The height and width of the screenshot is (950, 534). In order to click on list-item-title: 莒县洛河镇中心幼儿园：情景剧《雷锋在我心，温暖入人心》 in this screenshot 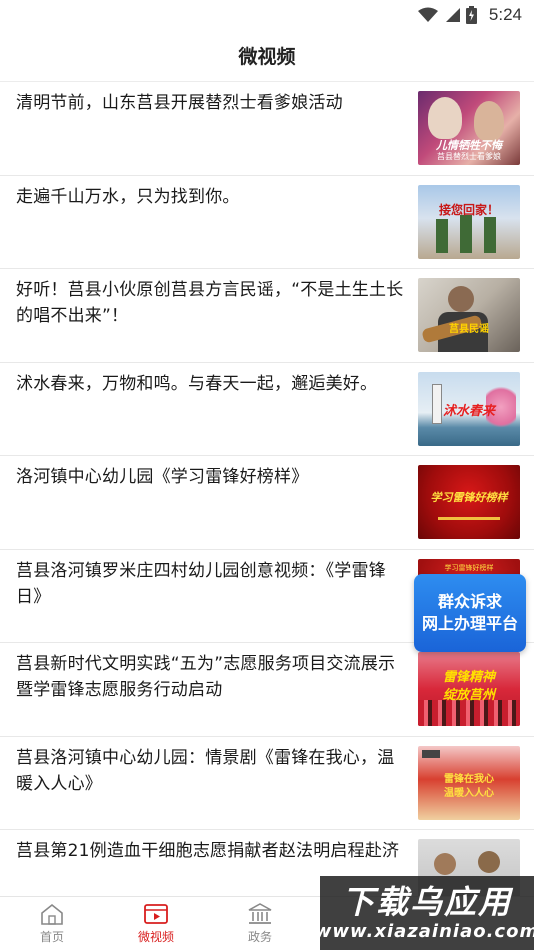, I will do `click(205, 770)`.